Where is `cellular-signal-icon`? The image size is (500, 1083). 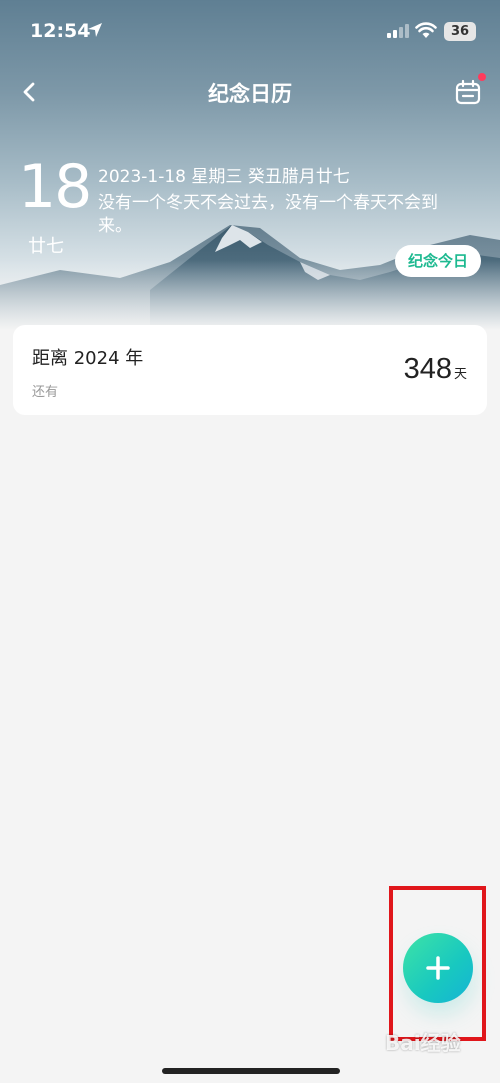
cellular-signal-icon is located at coordinates (398, 31).